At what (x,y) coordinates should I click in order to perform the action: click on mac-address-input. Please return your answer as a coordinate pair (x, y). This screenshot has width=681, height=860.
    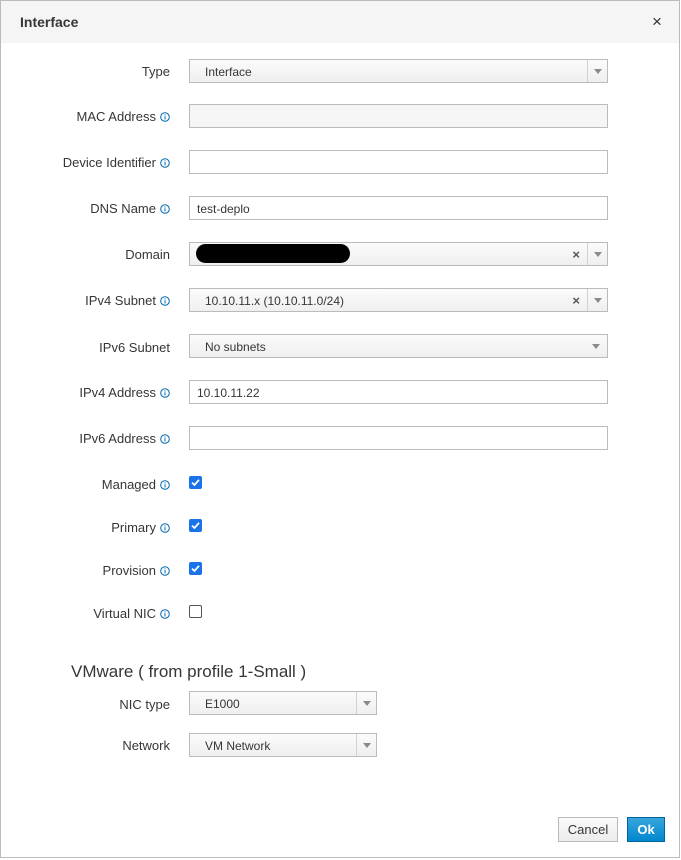
    Looking at the image, I should click on (398, 116).